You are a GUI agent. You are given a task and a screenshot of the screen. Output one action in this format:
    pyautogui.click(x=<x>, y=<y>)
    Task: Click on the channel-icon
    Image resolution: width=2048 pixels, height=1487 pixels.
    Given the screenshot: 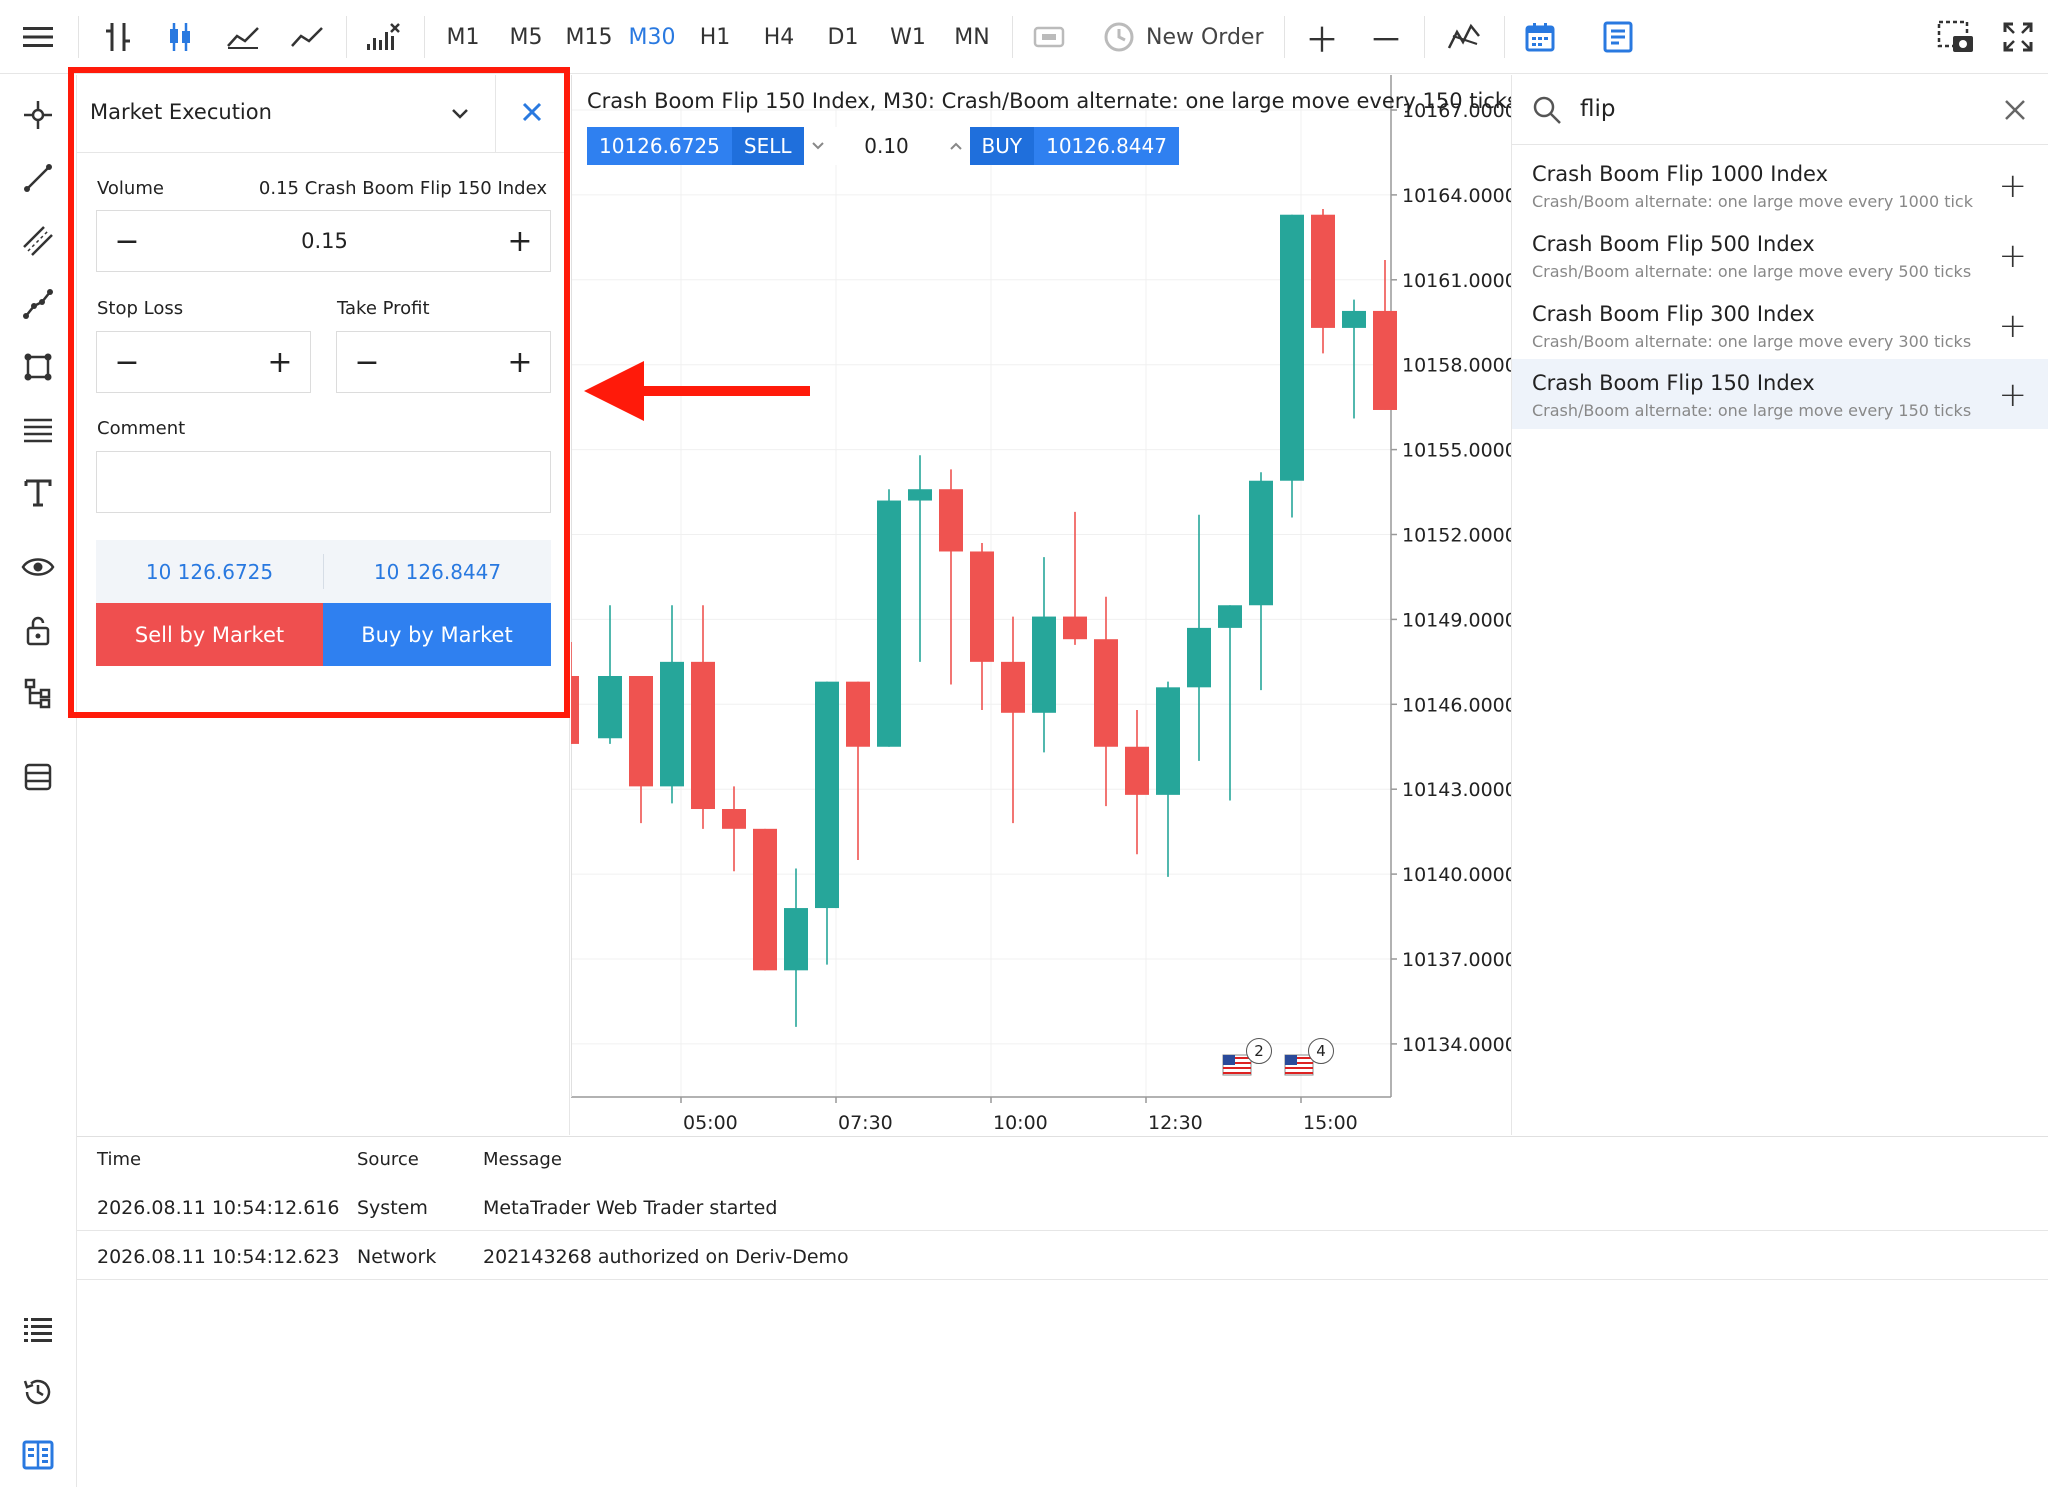 What is the action you would take?
    pyautogui.click(x=38, y=241)
    